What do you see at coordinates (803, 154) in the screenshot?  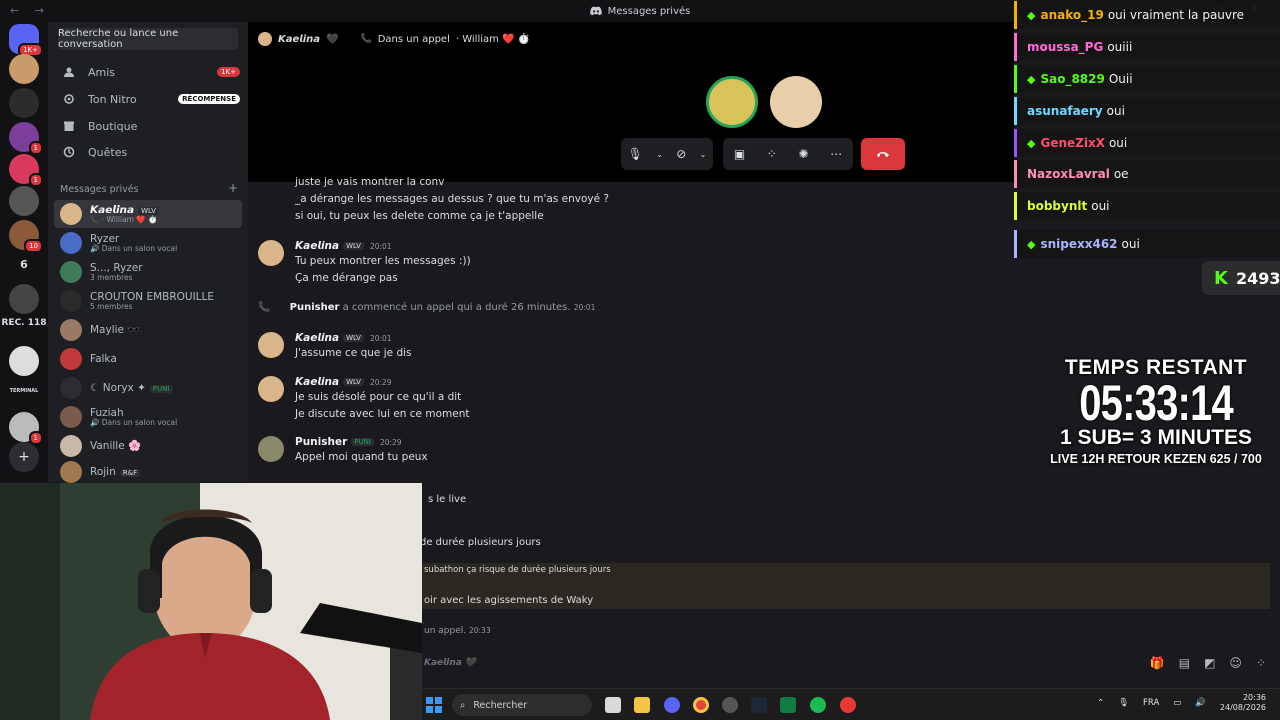 I see `soundboard-icon: ✺` at bounding box center [803, 154].